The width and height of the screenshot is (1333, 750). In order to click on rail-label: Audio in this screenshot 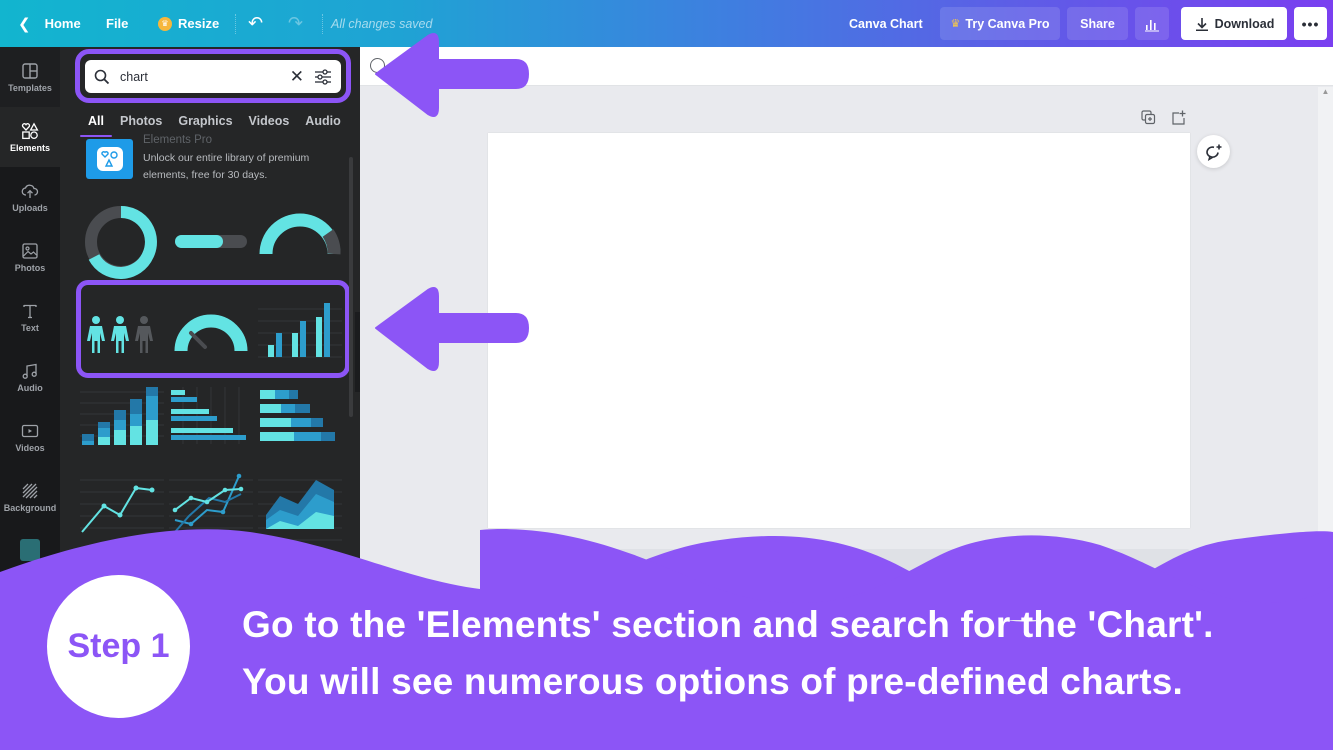, I will do `click(30, 387)`.